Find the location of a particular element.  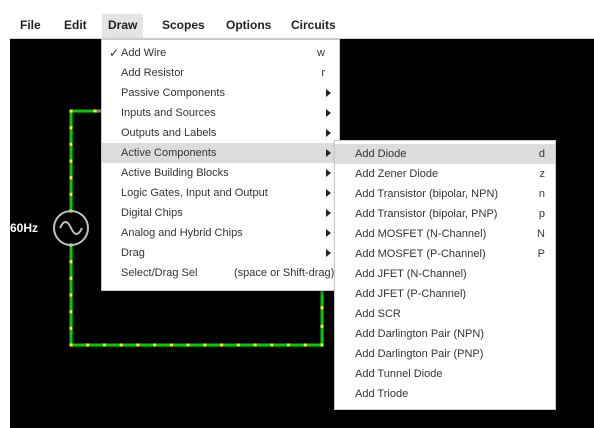

menu-item-add-tunnel-diode: Add Tunnel Diode is located at coordinates (445, 374).